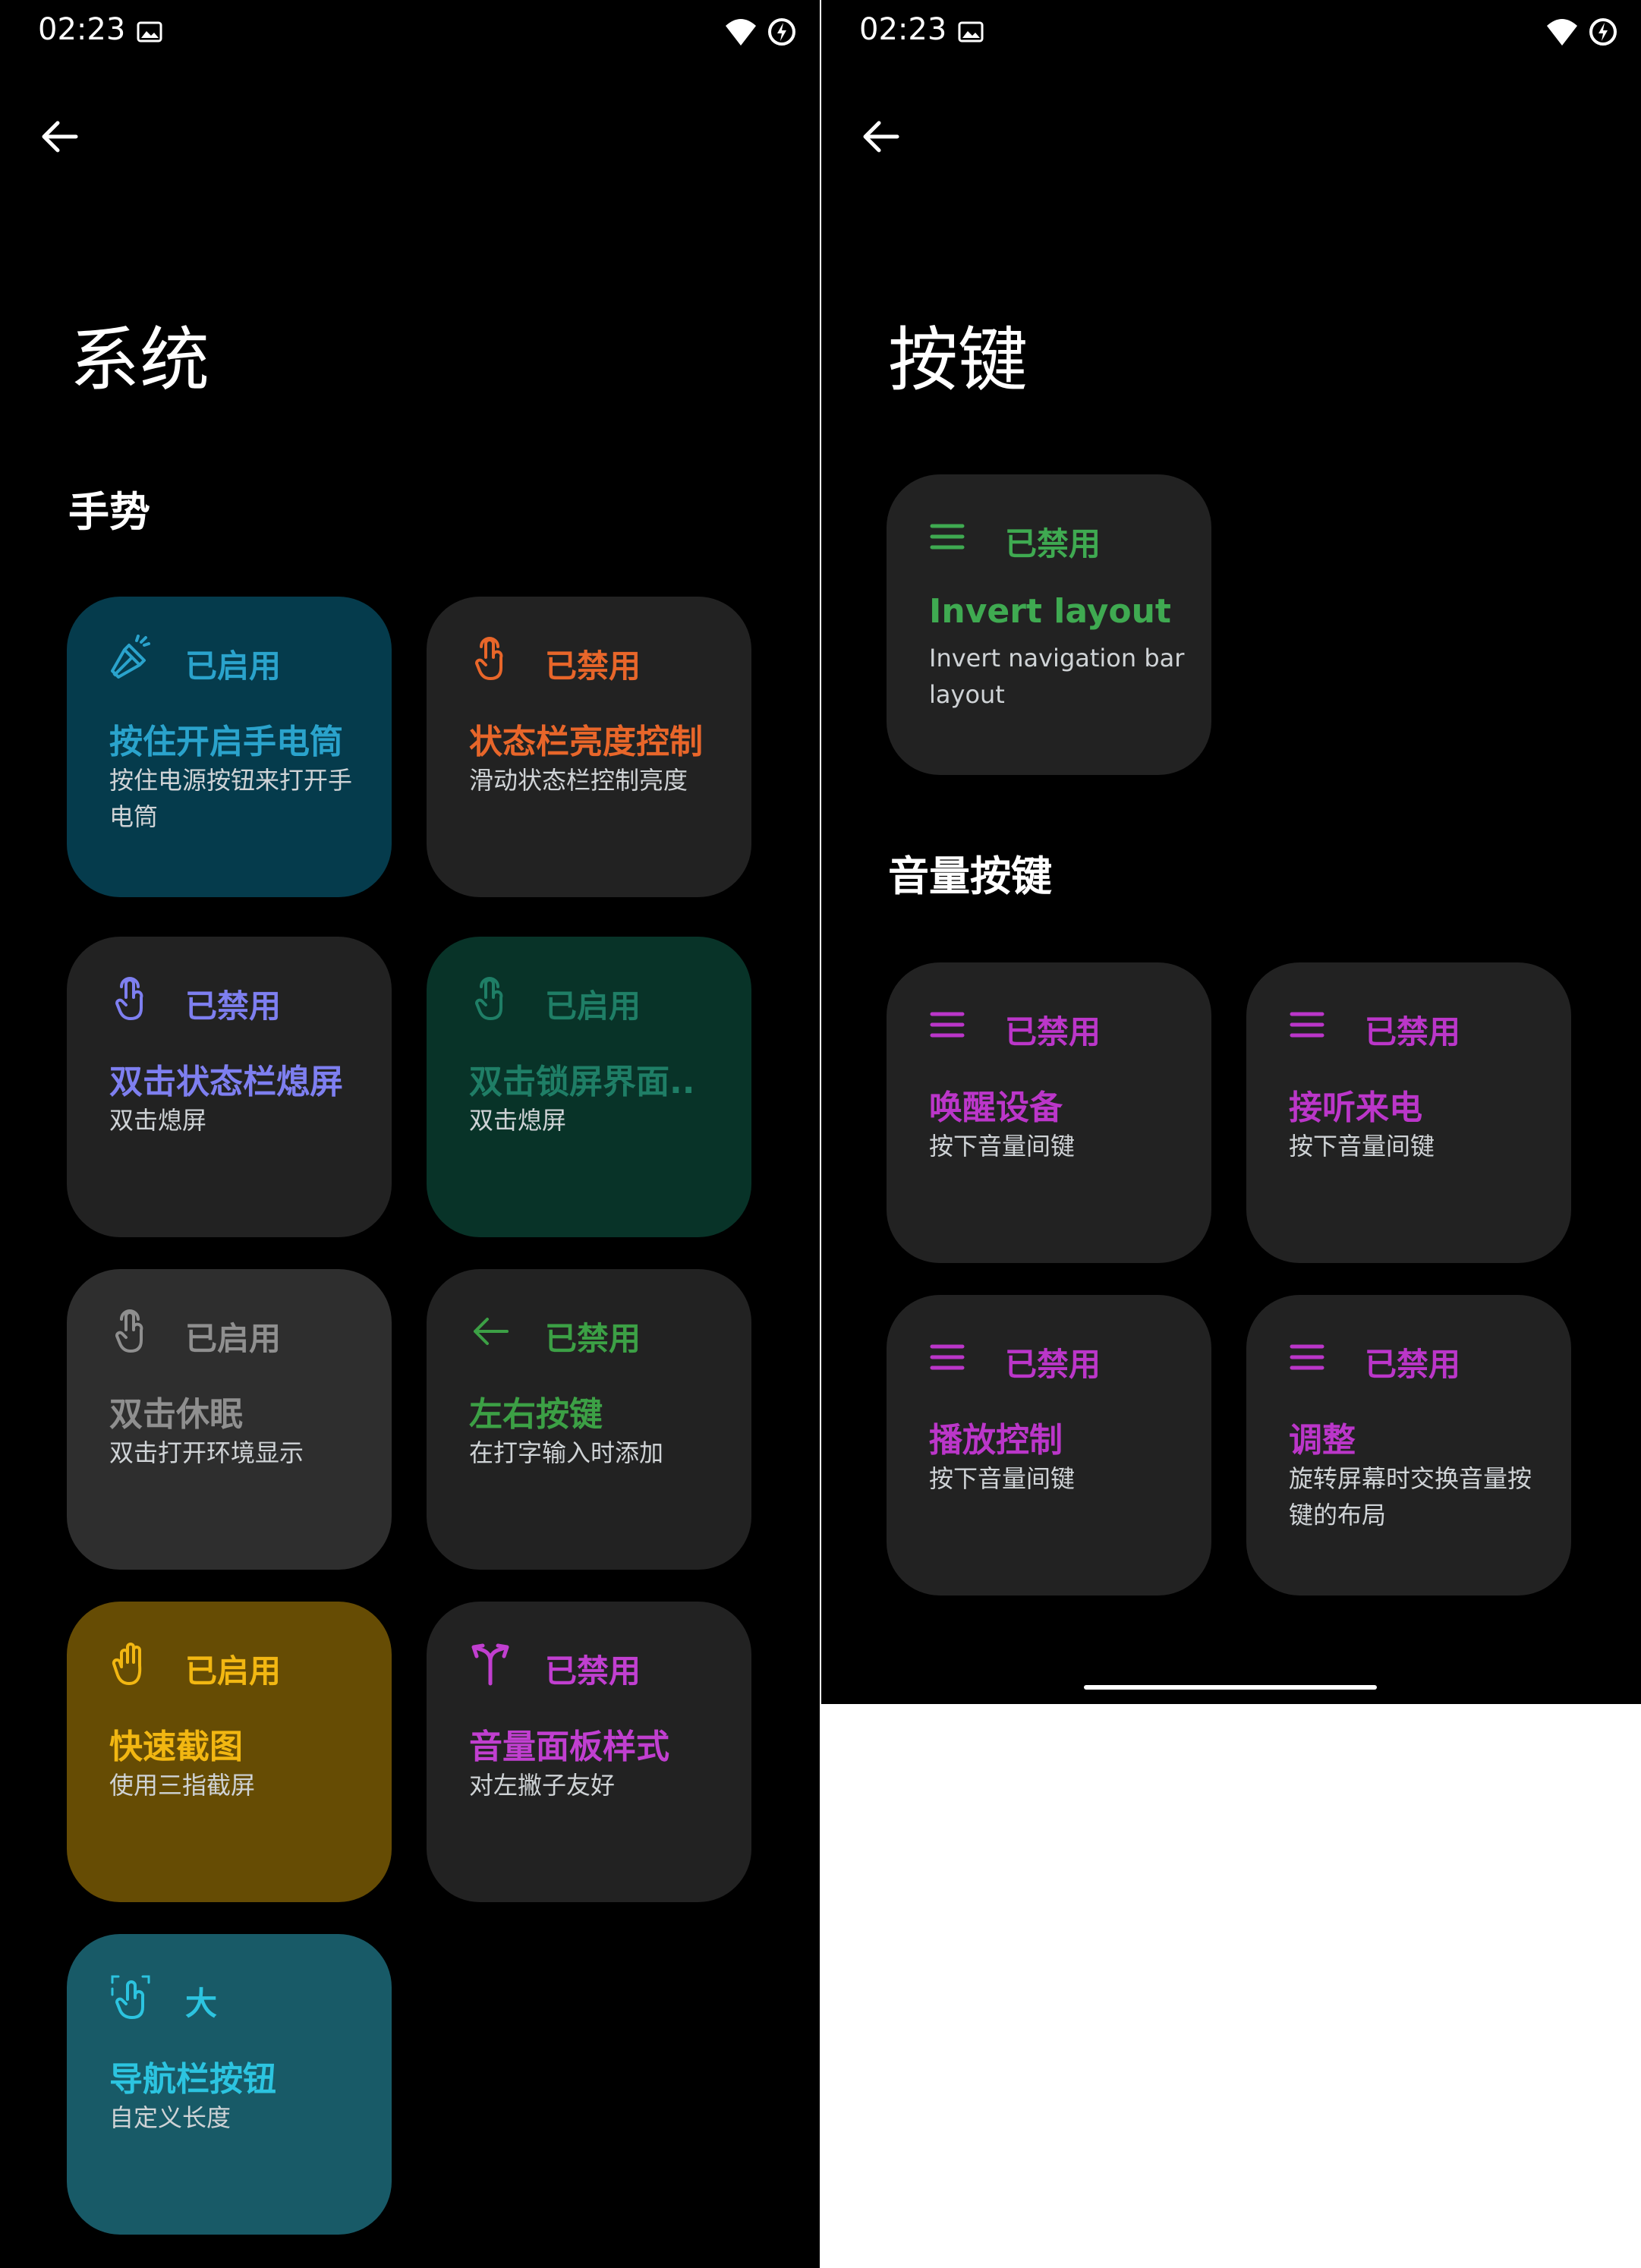 Image resolution: width=1641 pixels, height=2268 pixels. What do you see at coordinates (226, 1082) in the screenshot?
I see `tile-title: 双击状态栏熄屏` at bounding box center [226, 1082].